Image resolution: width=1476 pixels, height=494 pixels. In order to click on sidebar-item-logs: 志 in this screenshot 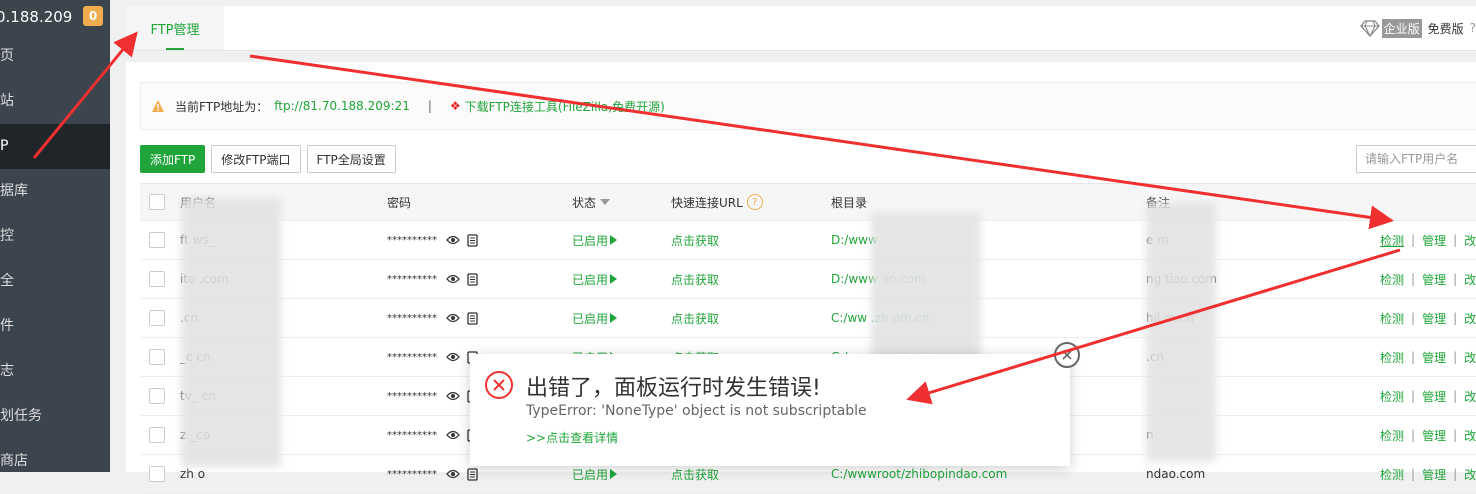, I will do `click(55, 371)`.